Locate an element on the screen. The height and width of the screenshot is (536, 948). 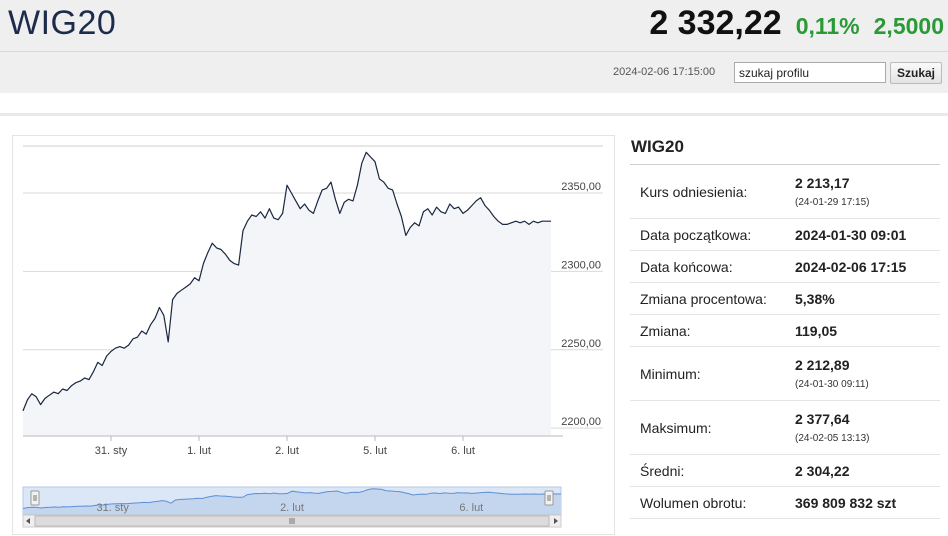
stats-label: Data końcowa: is located at coordinates (686, 266).